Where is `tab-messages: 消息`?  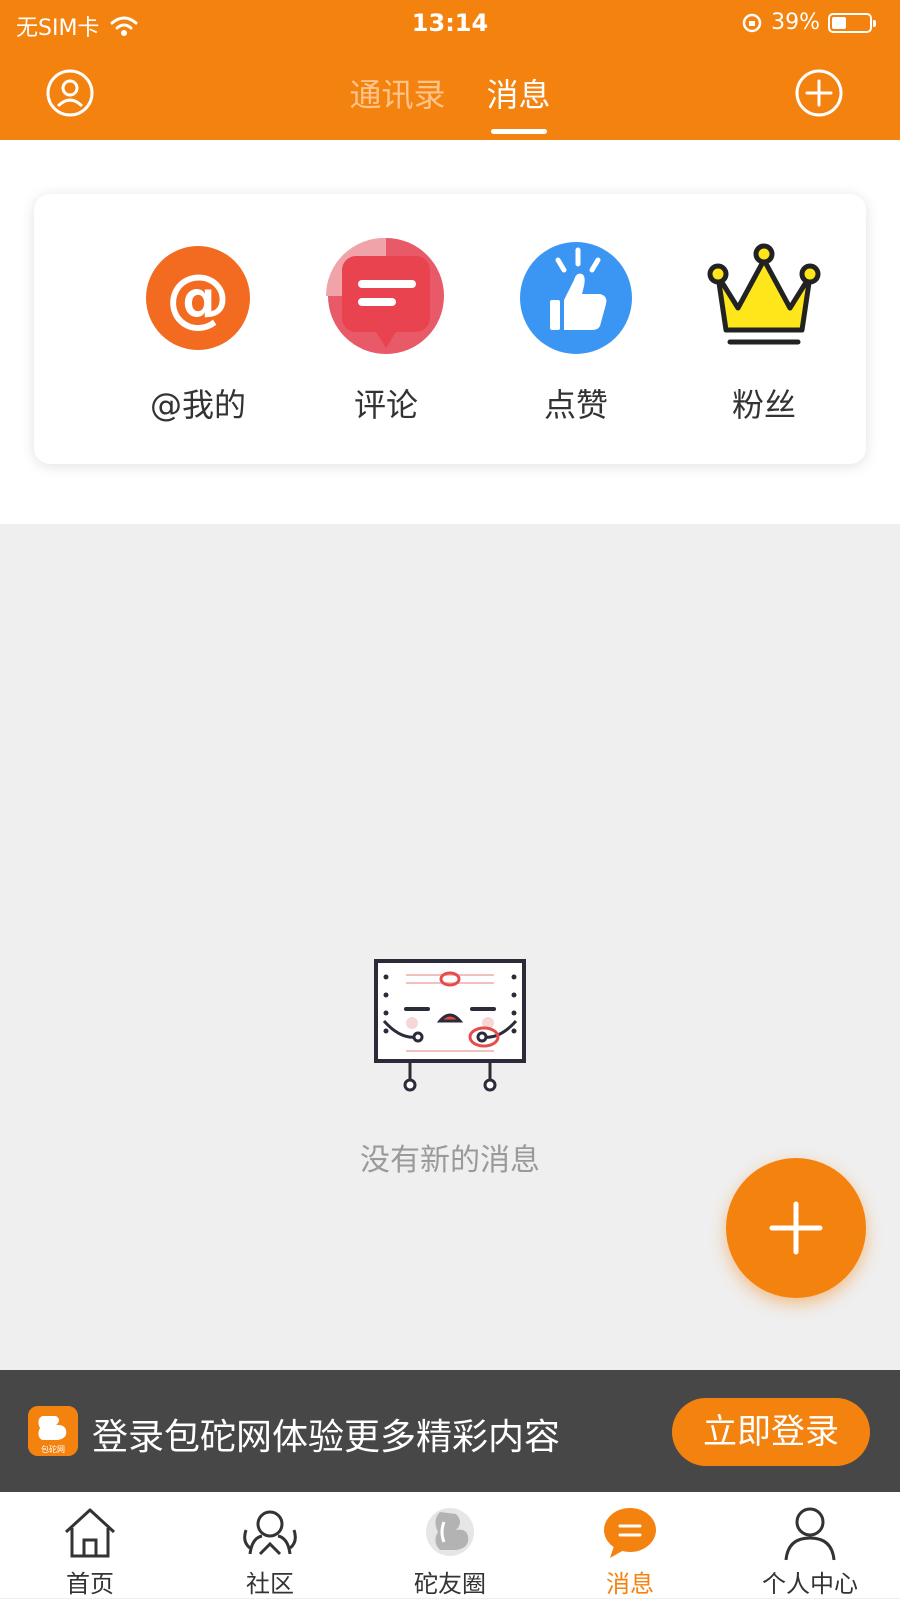 tab-messages: 消息 is located at coordinates (519, 102).